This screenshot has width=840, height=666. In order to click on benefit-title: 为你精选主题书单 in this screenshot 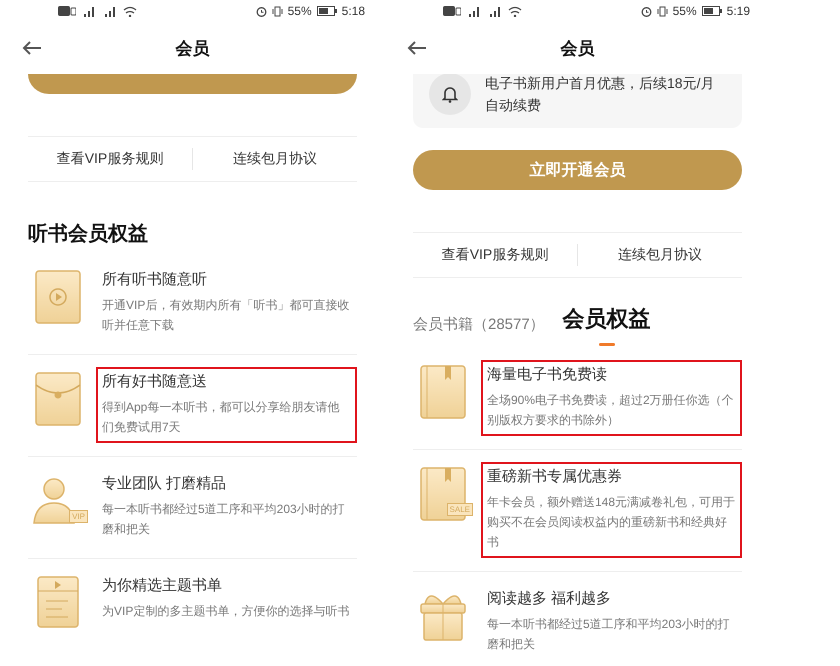, I will do `click(162, 586)`.